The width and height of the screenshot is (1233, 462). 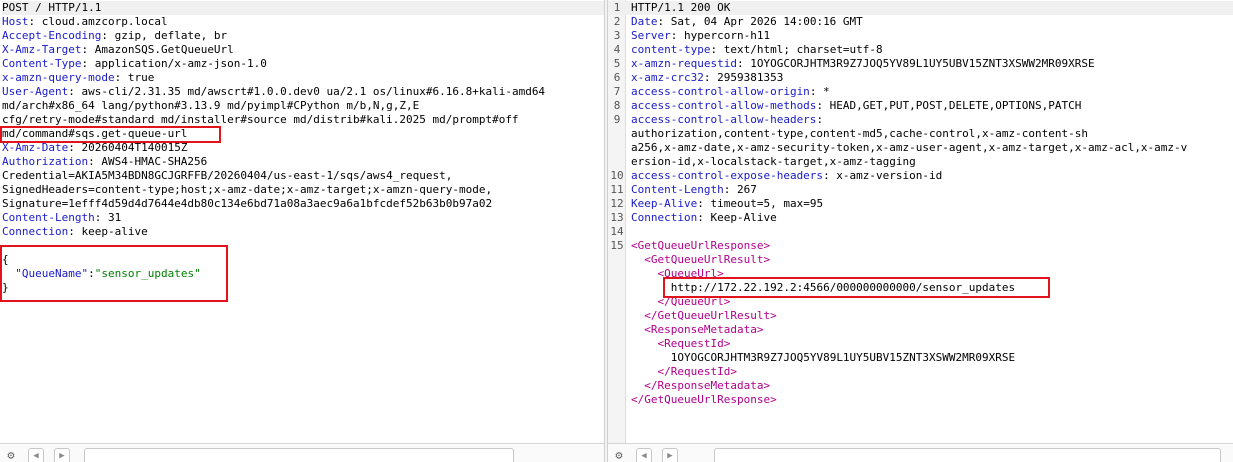 What do you see at coordinates (644, 21) in the screenshot?
I see `header-name: Date` at bounding box center [644, 21].